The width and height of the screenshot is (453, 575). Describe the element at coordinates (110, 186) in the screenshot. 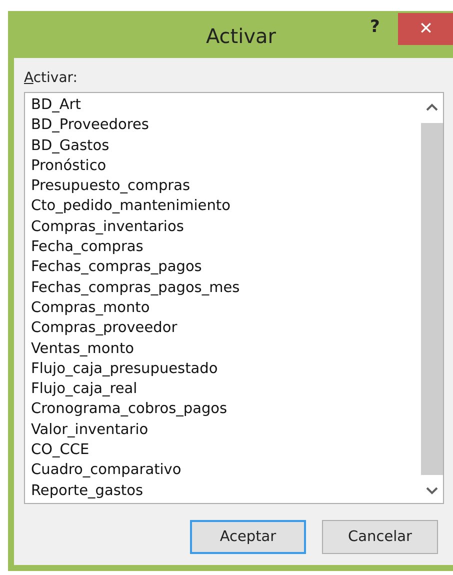

I see `sheet-list-item: Presupuesto_compras` at that location.